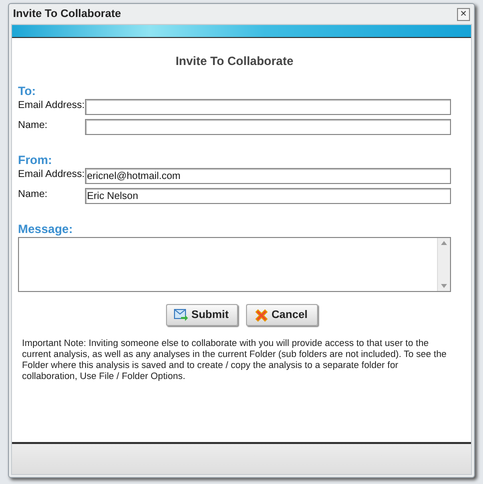 This screenshot has height=484, width=483. I want to click on close-button: ×, so click(463, 14).